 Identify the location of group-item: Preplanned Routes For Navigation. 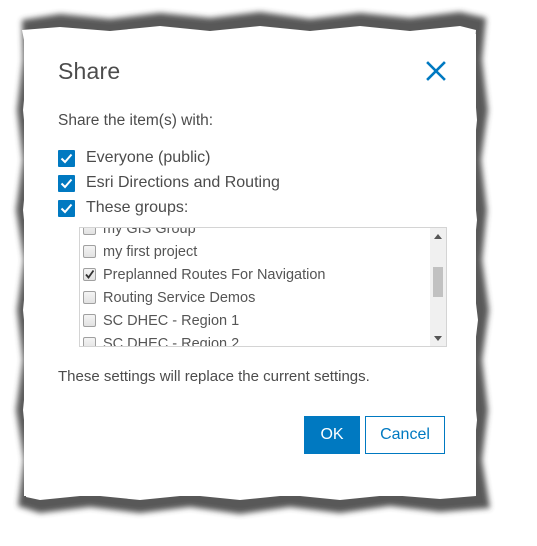
(255, 274).